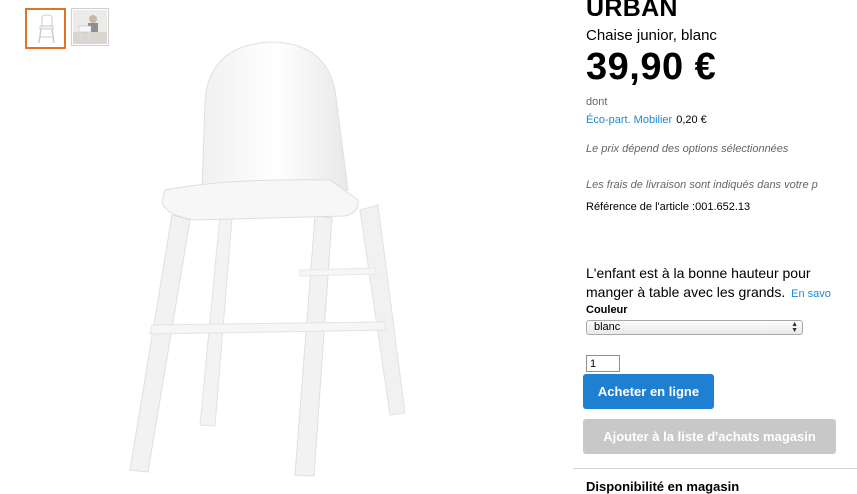 Image resolution: width=857 pixels, height=494 pixels. Describe the element at coordinates (629, 120) in the screenshot. I see `eco-part-link: Éco-part. Mobilier` at that location.